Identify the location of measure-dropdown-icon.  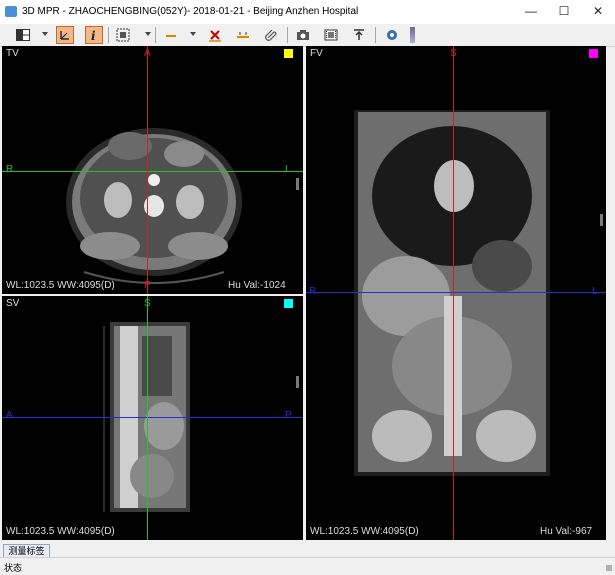
(193, 34).